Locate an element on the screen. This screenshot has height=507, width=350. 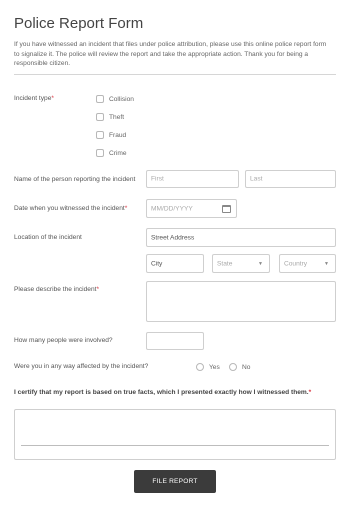
file-report-button: FILE REPORT is located at coordinates (175, 481).